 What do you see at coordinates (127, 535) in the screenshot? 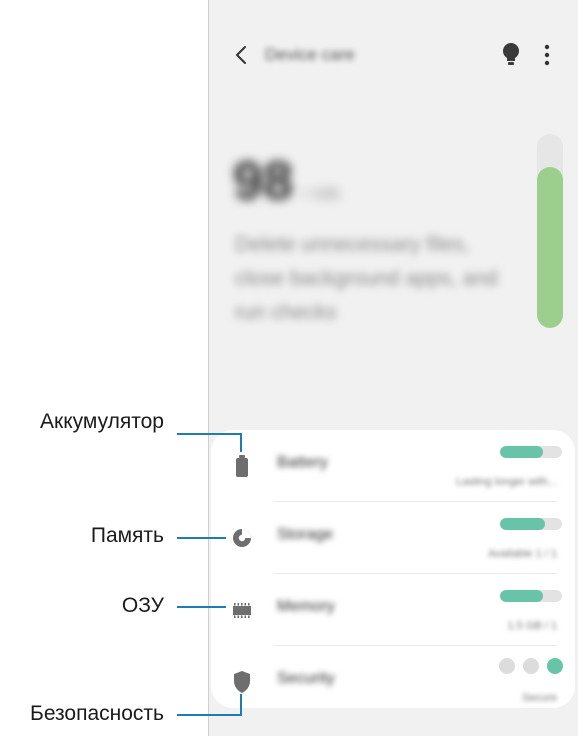
I see `callout-storage: Память` at bounding box center [127, 535].